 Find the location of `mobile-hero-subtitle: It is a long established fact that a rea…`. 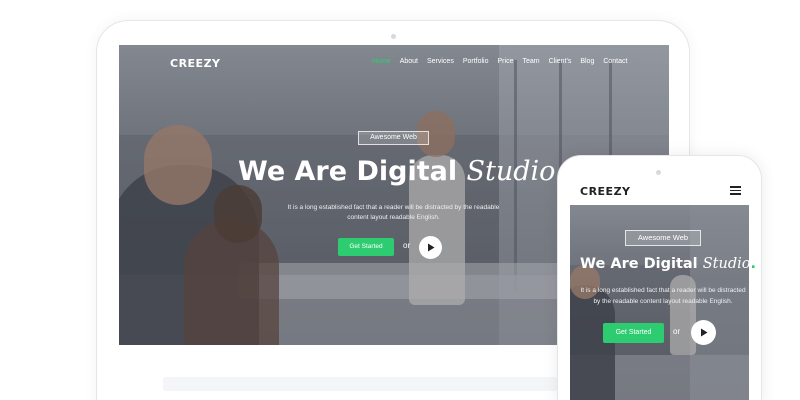

mobile-hero-subtitle: It is a long established fact that a rea… is located at coordinates (663, 296).